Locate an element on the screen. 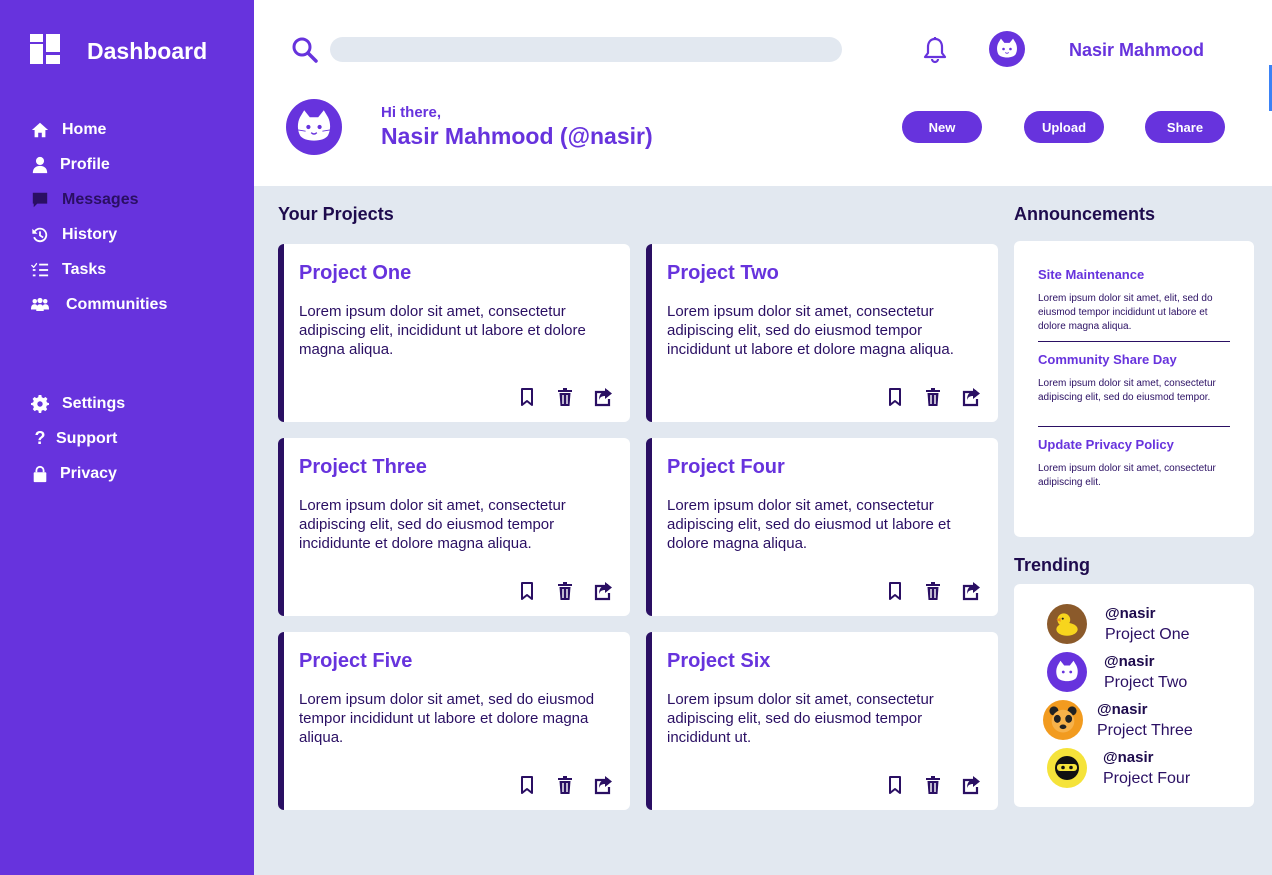 The height and width of the screenshot is (875, 1272). sidebar-item-label: History is located at coordinates (90, 234).